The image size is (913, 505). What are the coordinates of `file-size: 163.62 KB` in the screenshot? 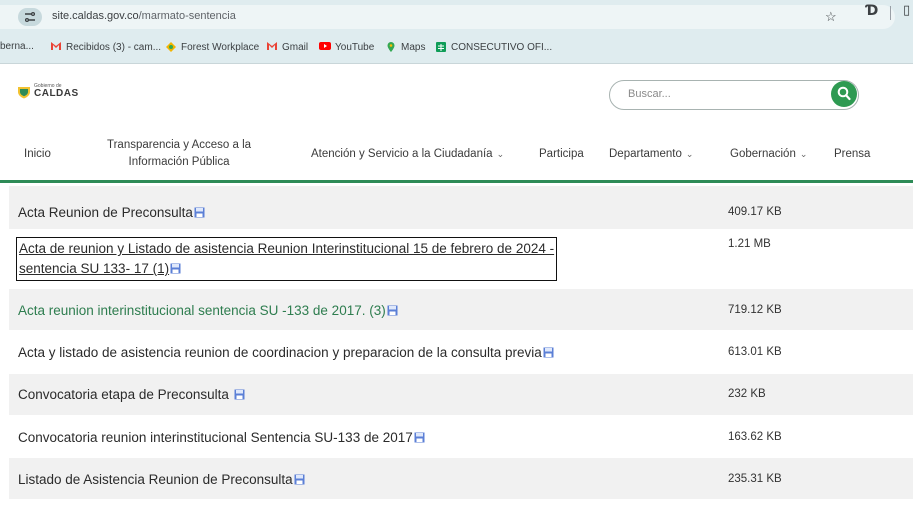 It's located at (755, 437).